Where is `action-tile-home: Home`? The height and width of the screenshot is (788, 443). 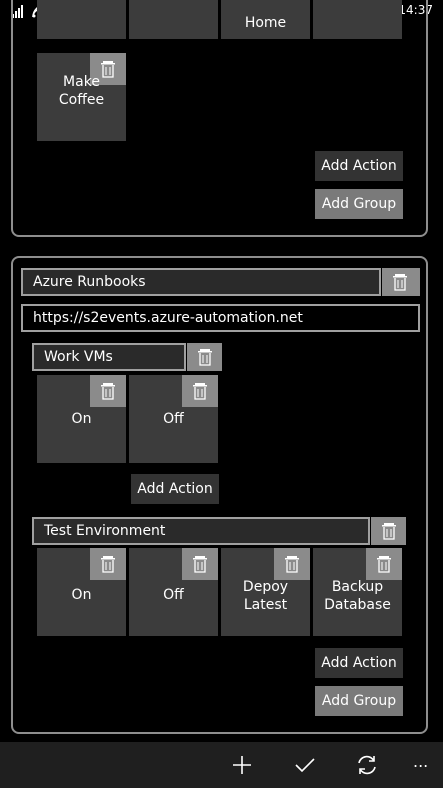 action-tile-home: Home is located at coordinates (265, 19).